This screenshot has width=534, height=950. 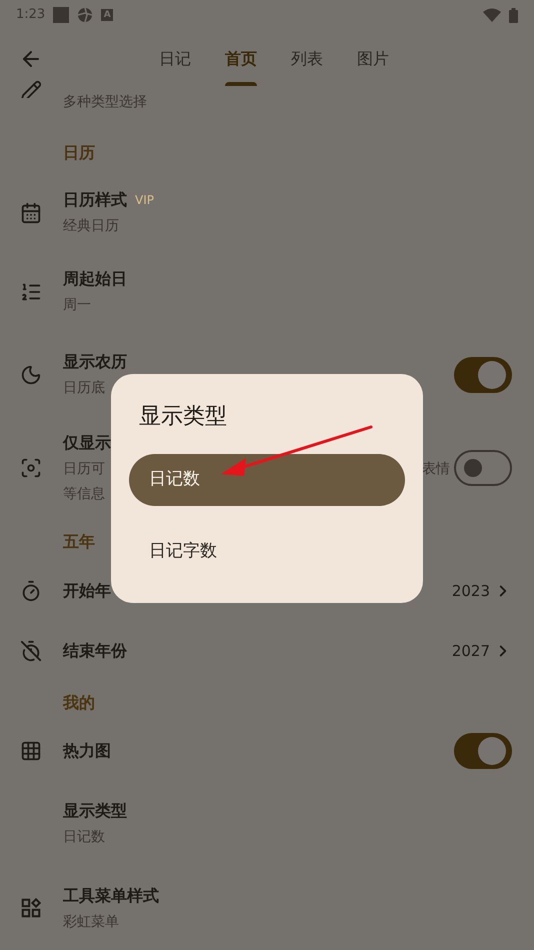 I want to click on setting-title: 工具菜单样式, so click(x=111, y=895).